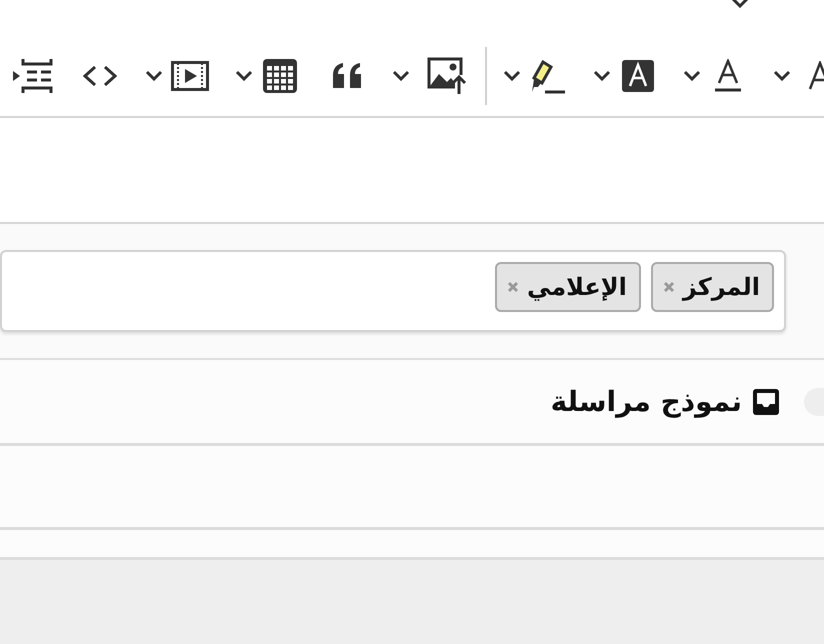  What do you see at coordinates (766, 402) in the screenshot?
I see `inbox-icon` at bounding box center [766, 402].